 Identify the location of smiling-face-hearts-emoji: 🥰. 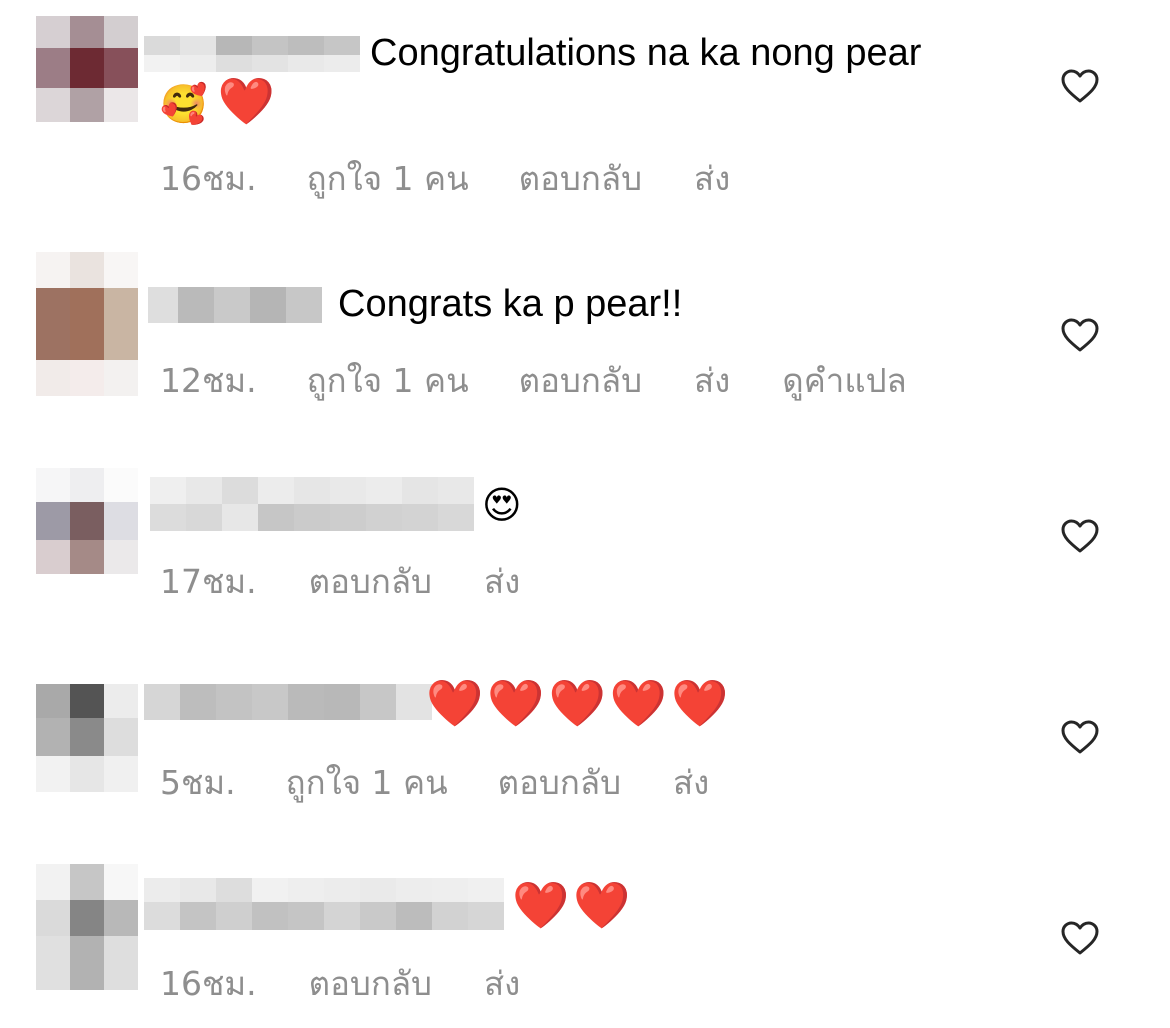
(184, 104).